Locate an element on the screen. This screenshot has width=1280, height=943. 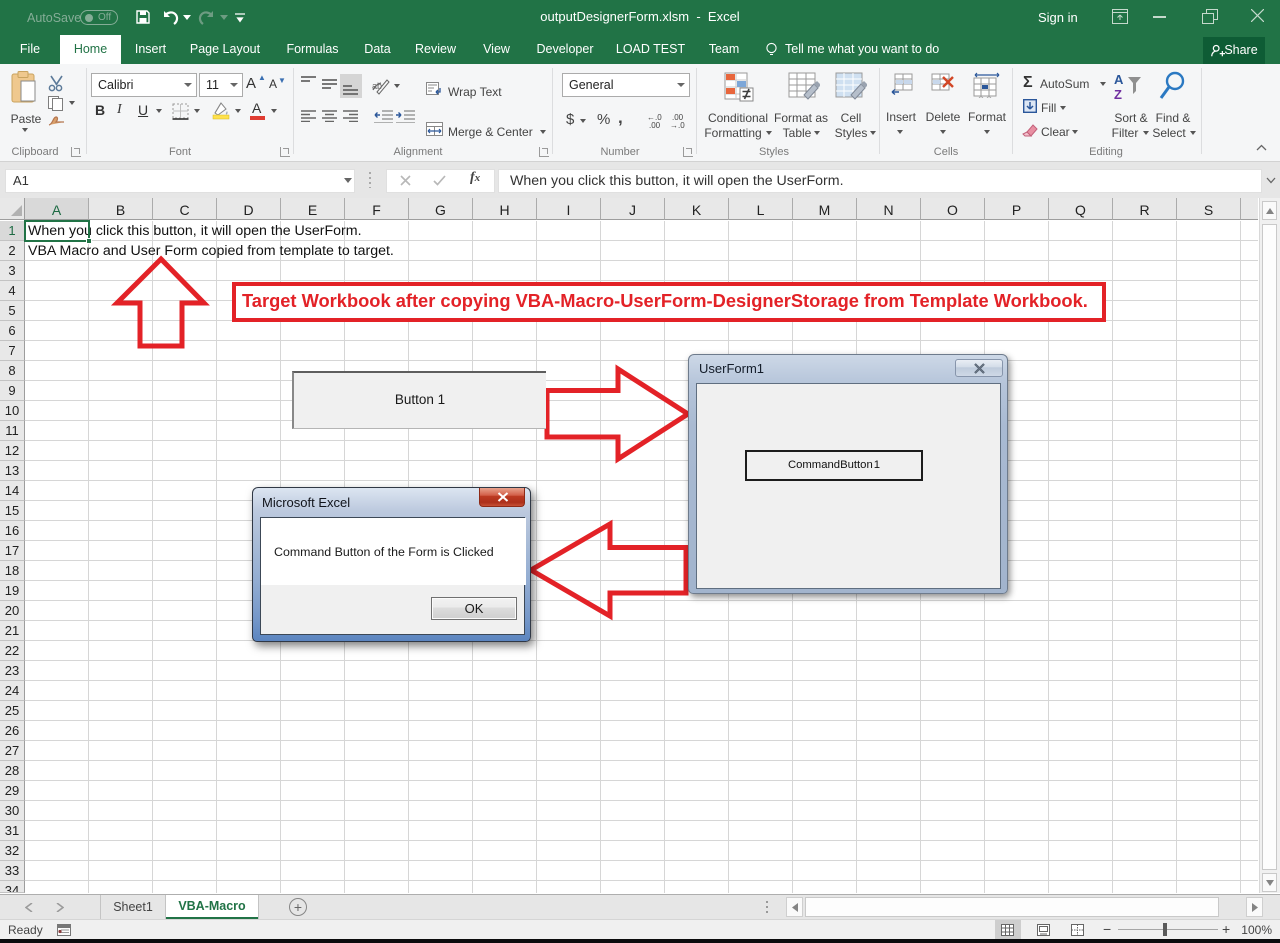
svg-text: Z is located at coordinates (1118, 94).